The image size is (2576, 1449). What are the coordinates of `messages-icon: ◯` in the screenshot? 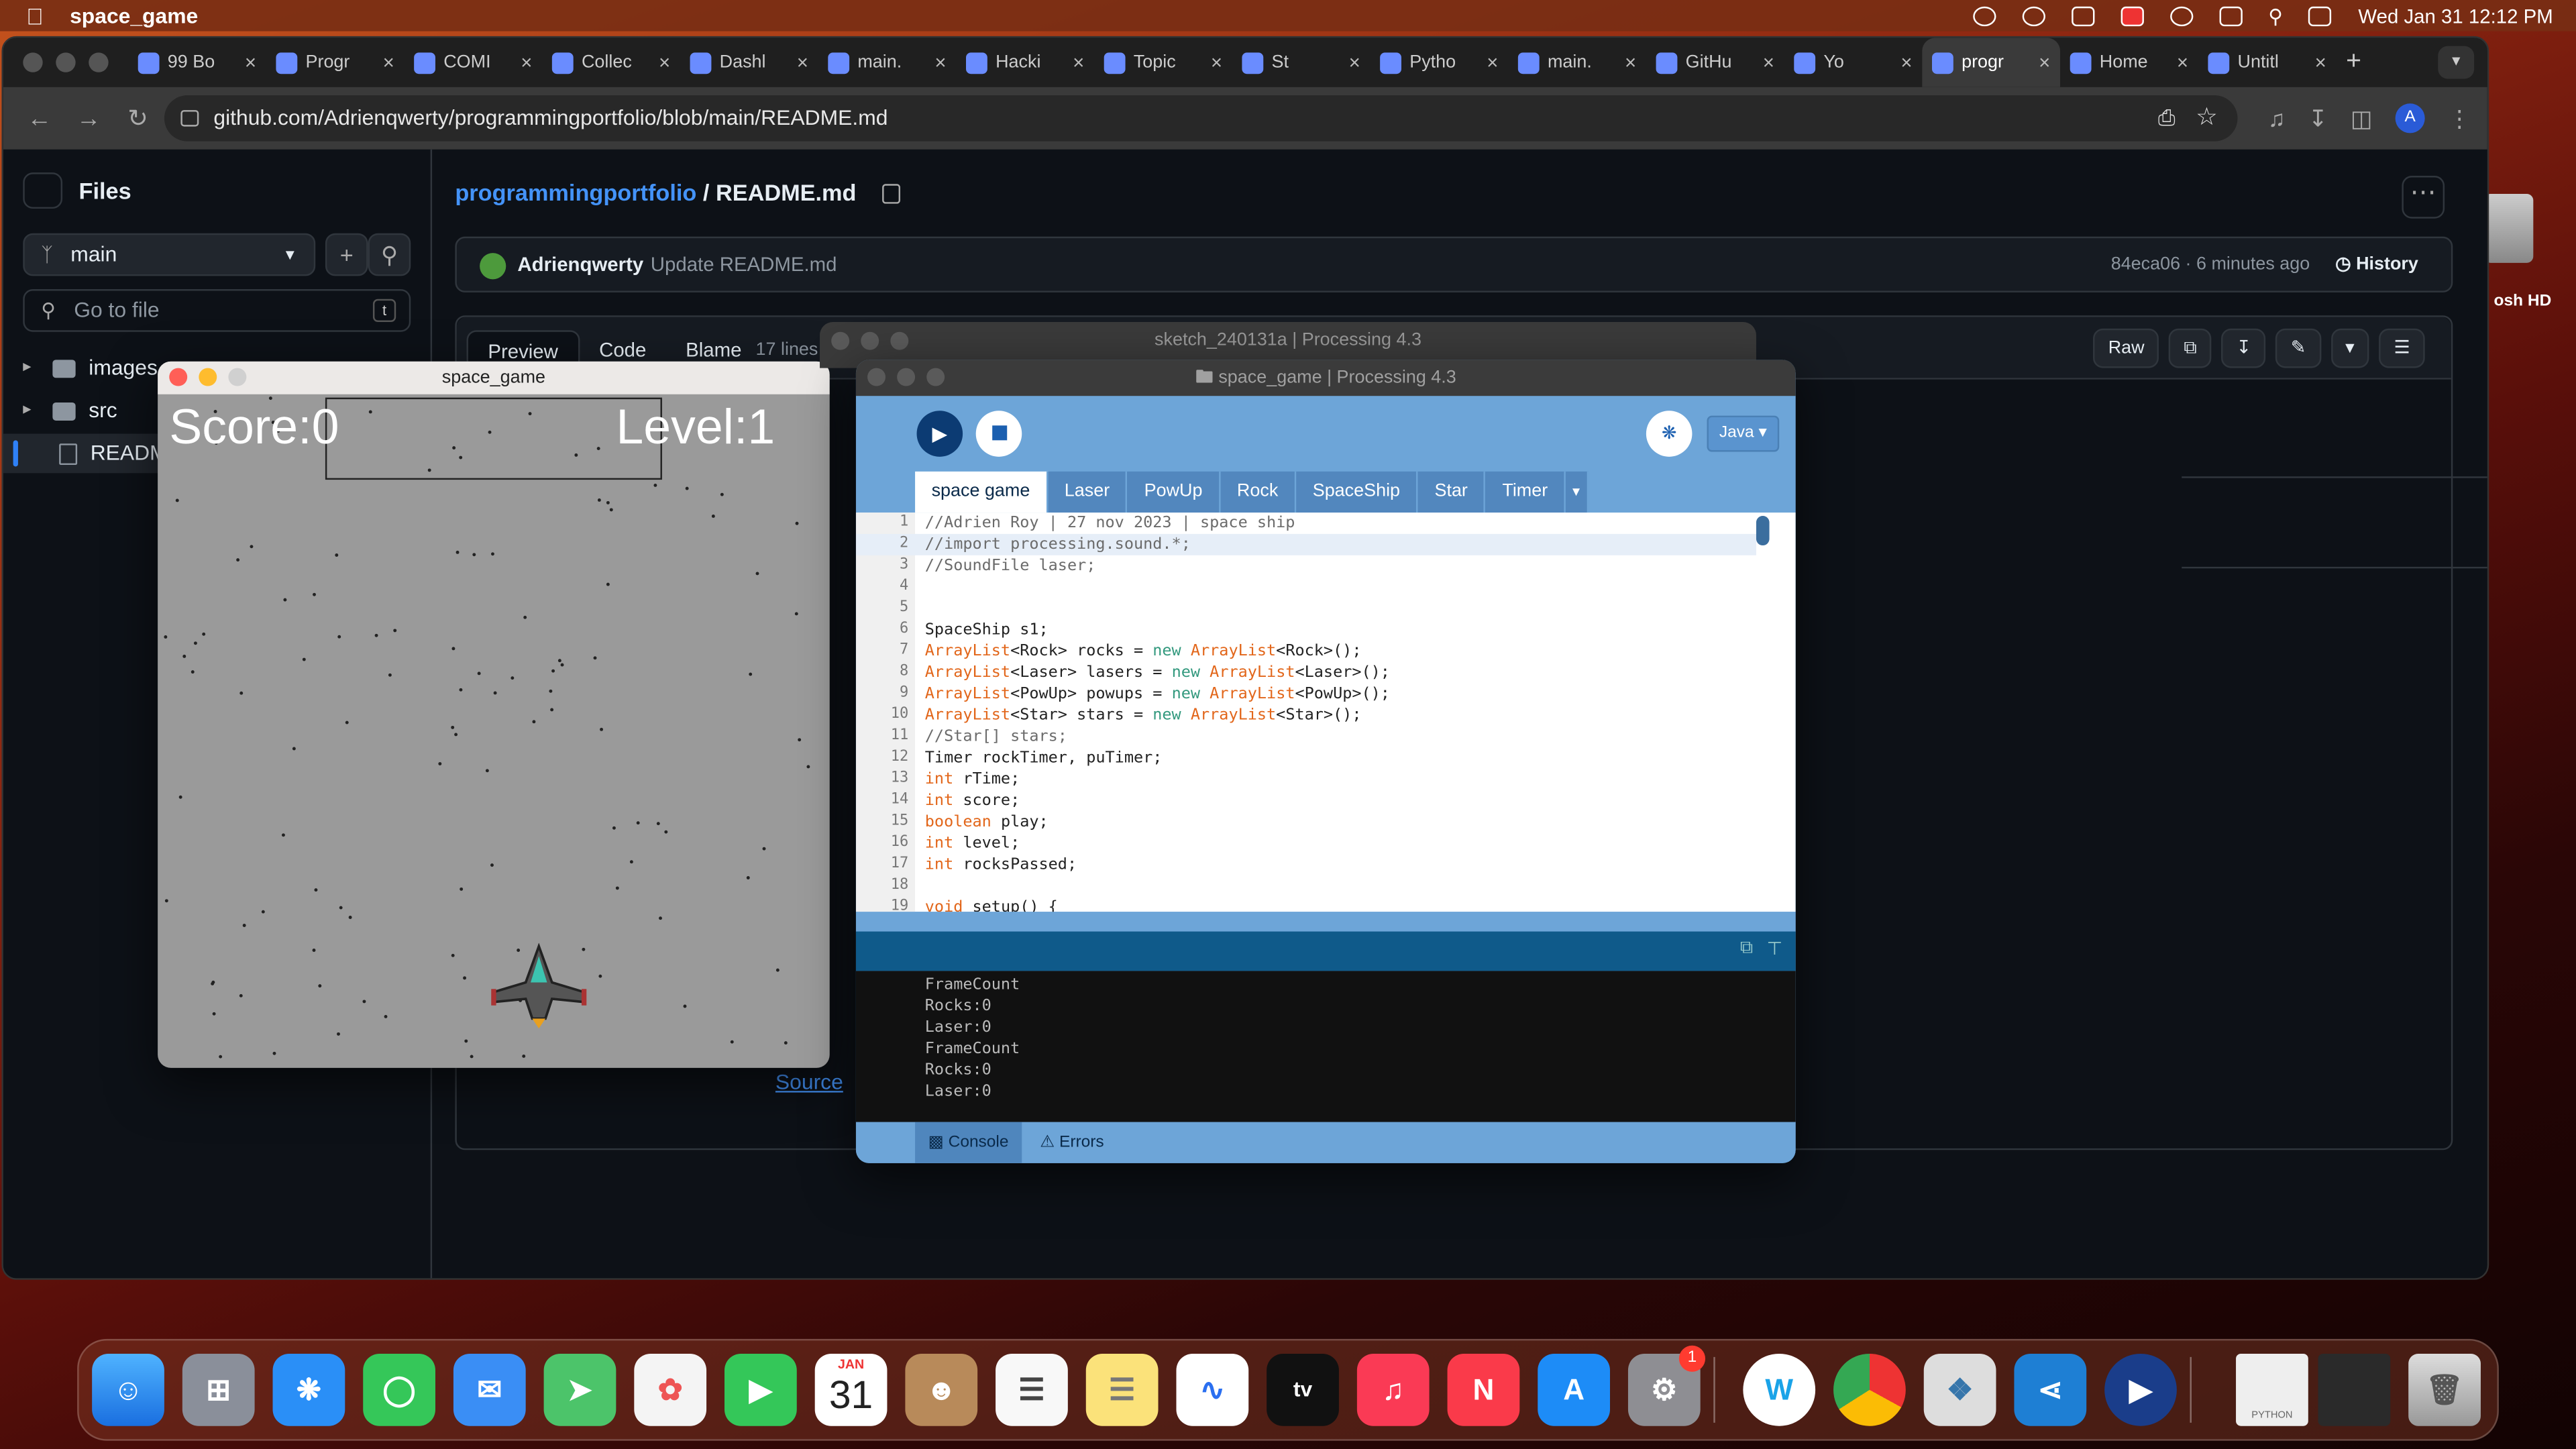 It's located at (399, 1389).